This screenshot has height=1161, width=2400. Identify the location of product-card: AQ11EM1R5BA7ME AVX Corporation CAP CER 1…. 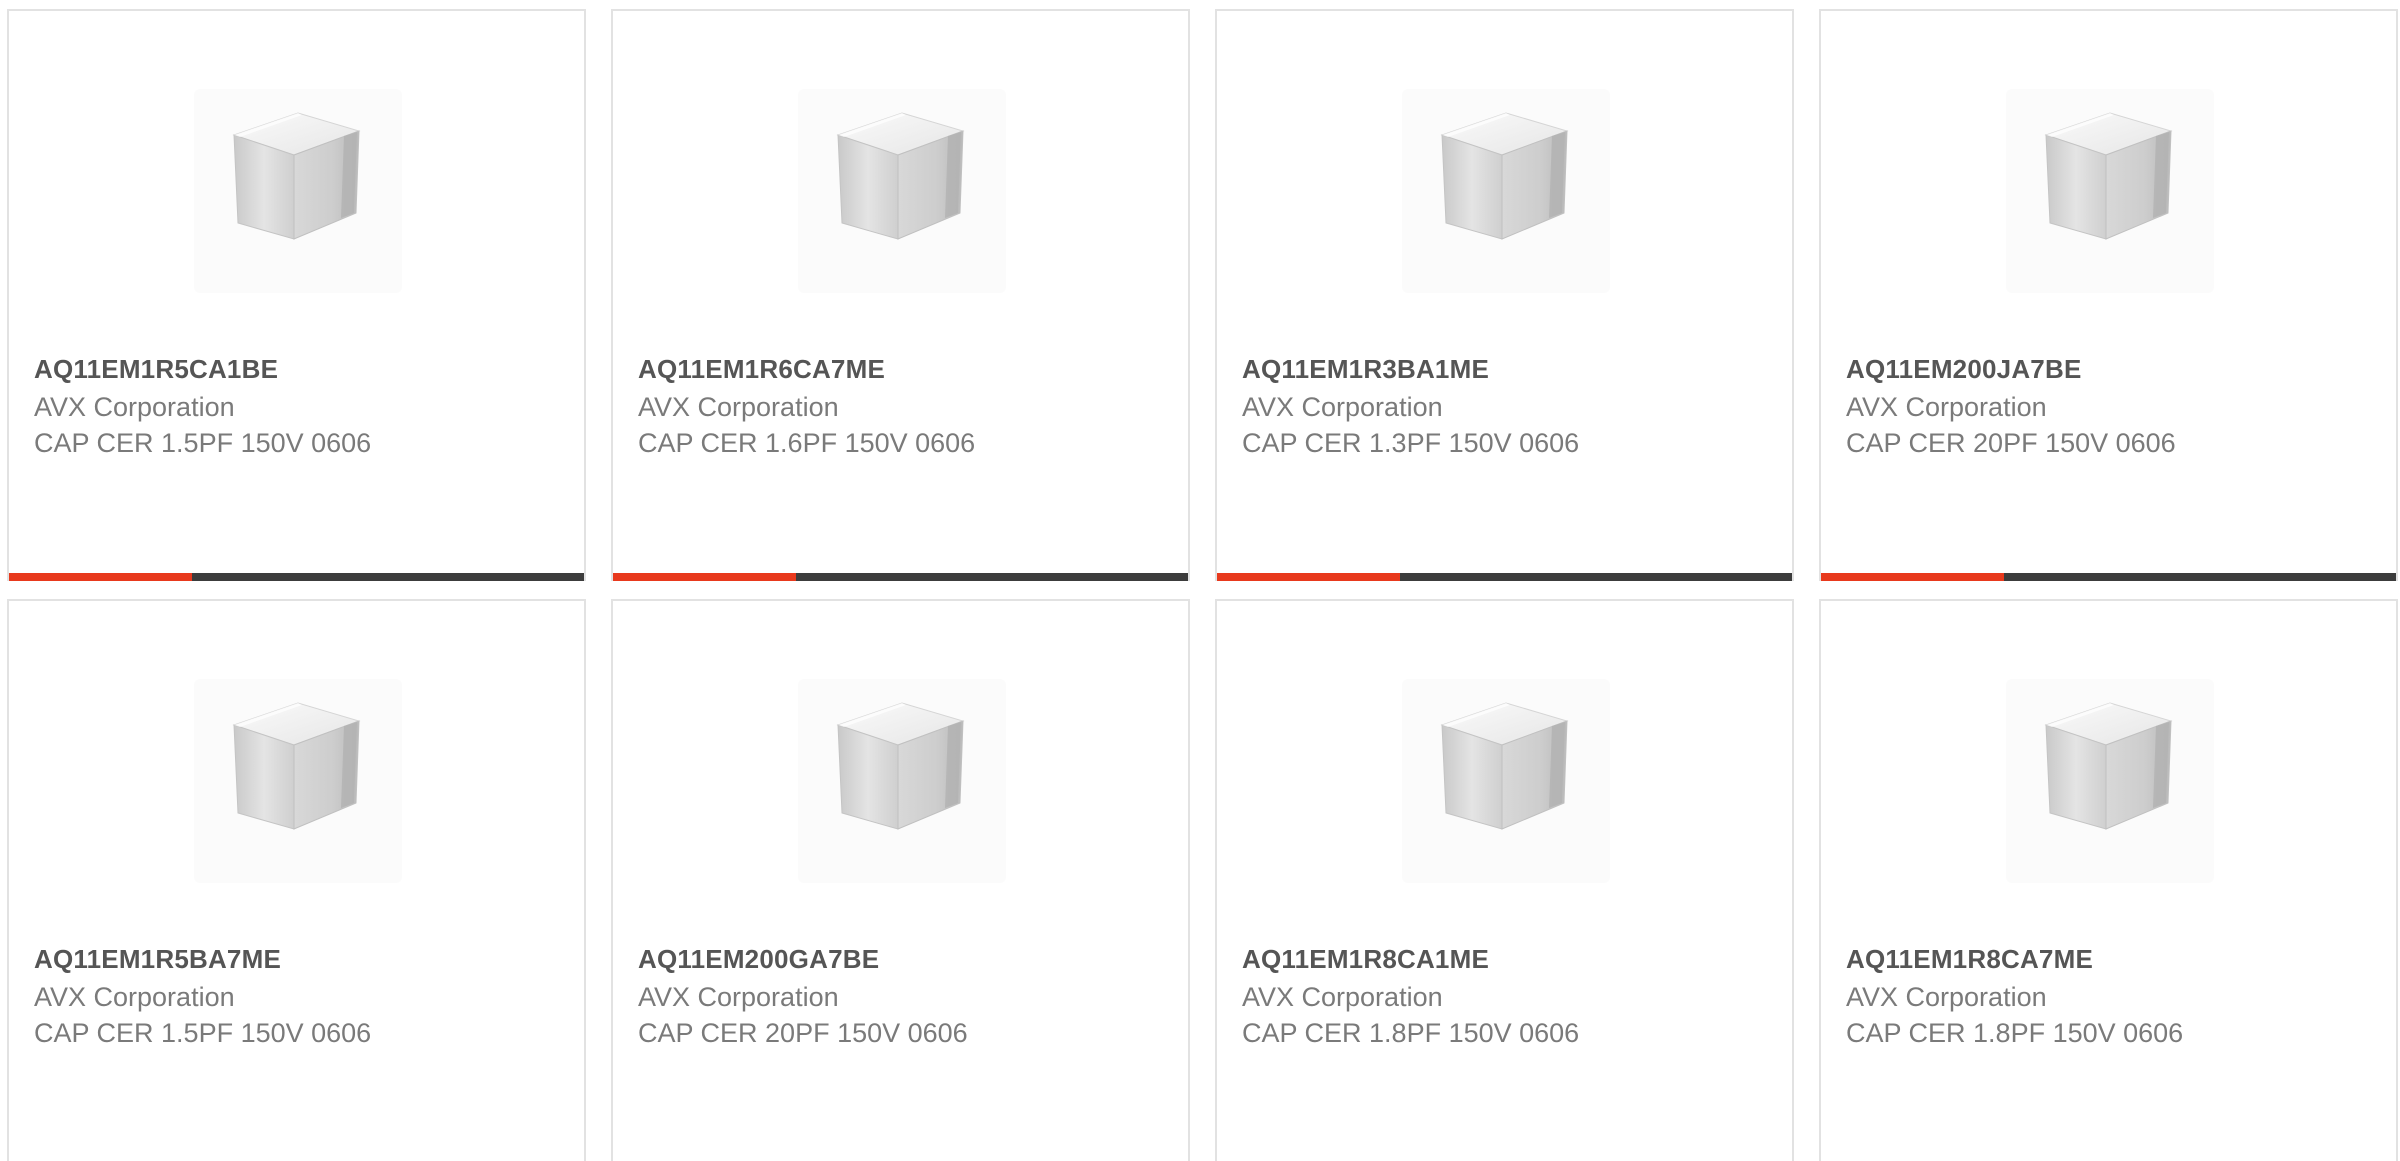
(296, 880).